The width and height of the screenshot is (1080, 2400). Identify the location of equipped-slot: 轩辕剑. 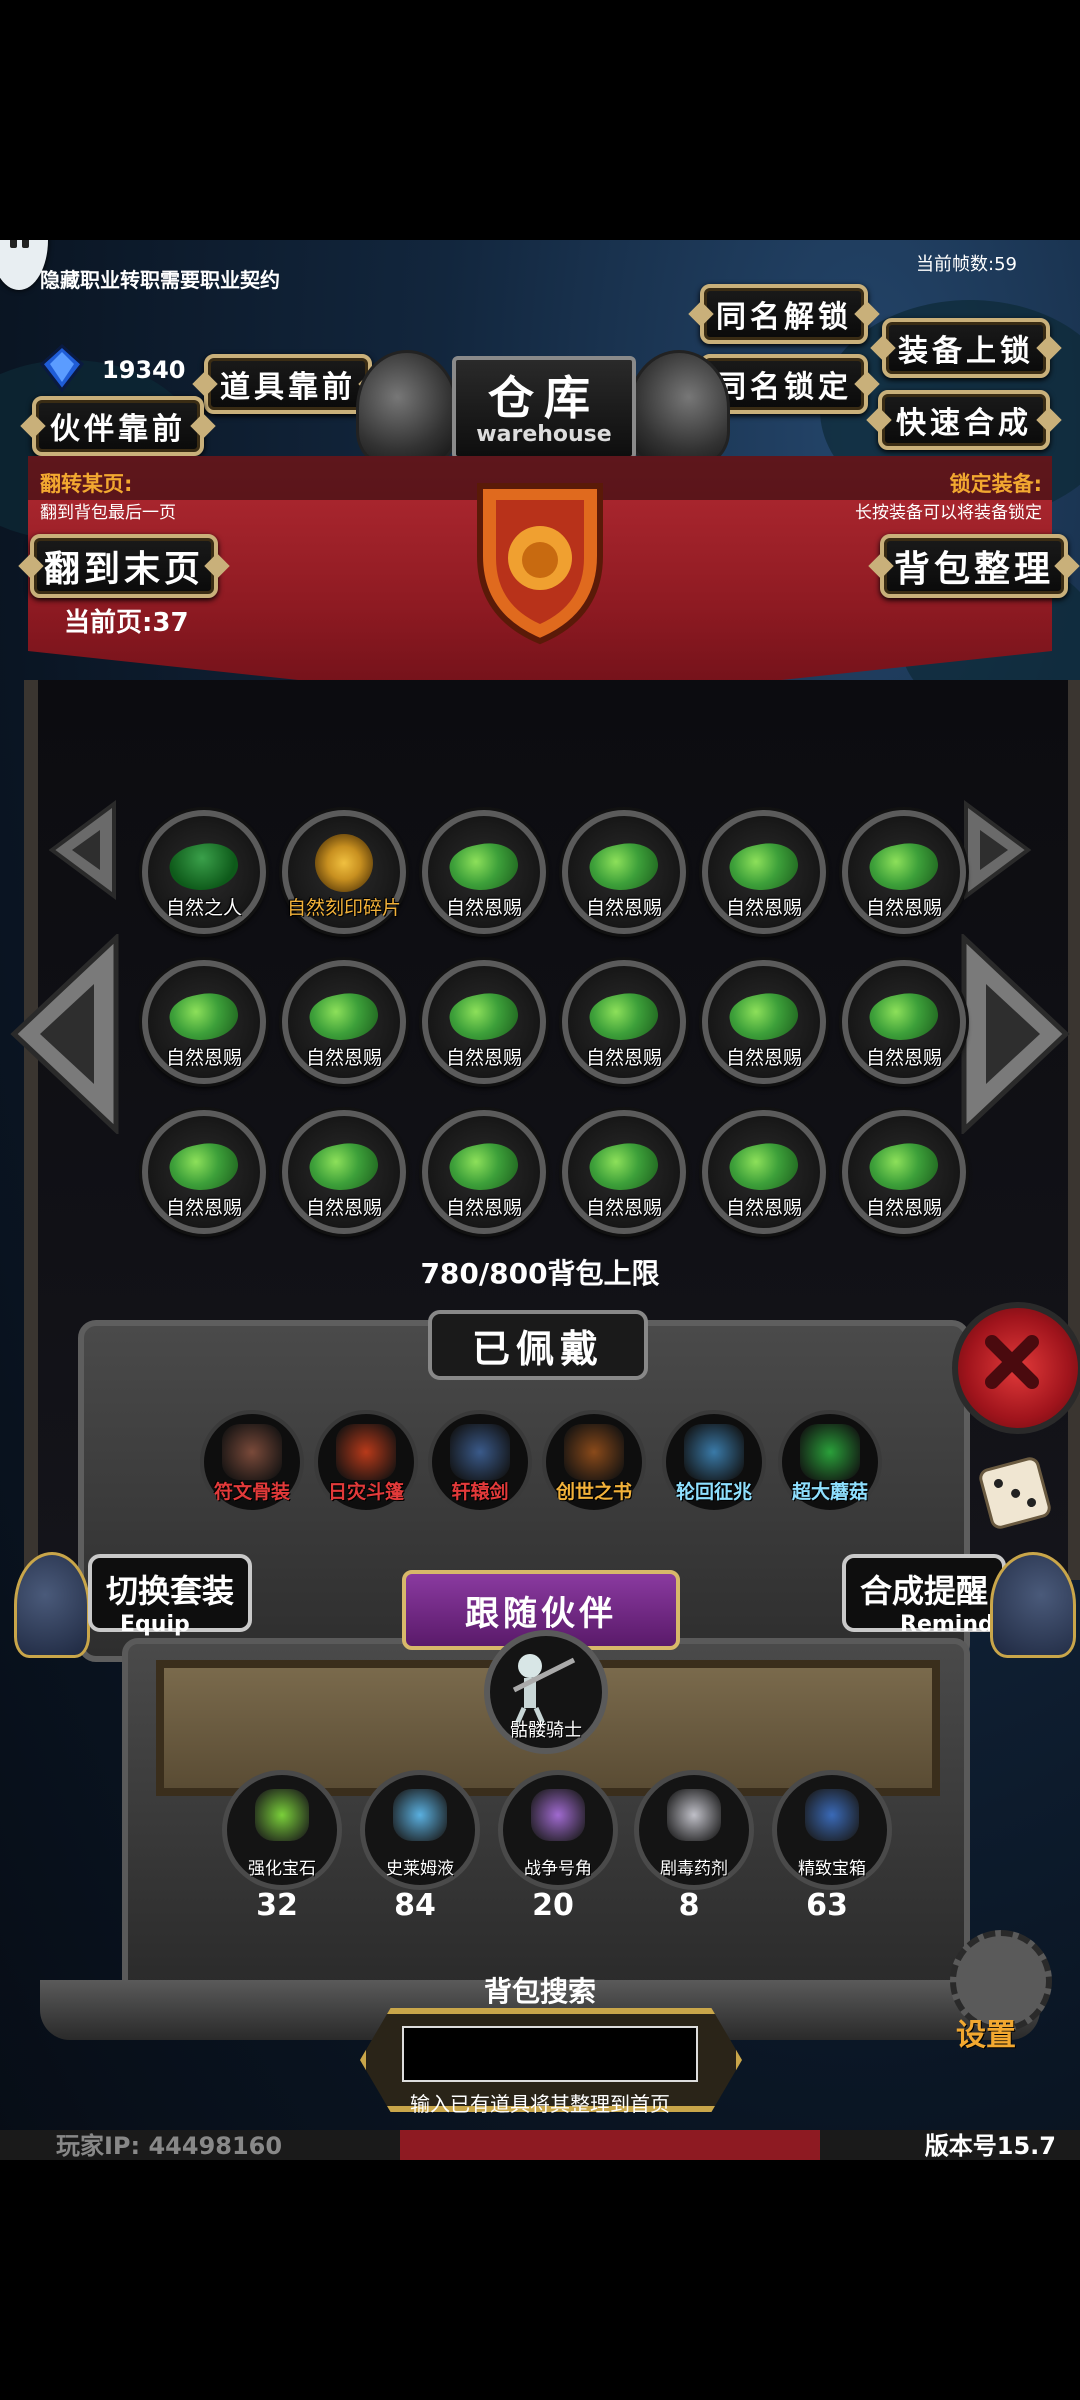
(480, 1462).